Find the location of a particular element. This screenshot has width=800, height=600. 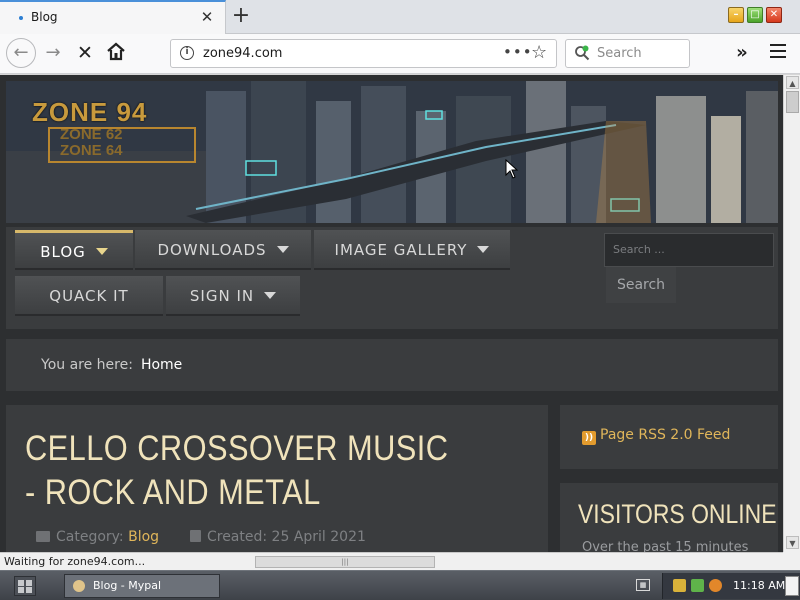

hamburger-menu-icon is located at coordinates (778, 52).